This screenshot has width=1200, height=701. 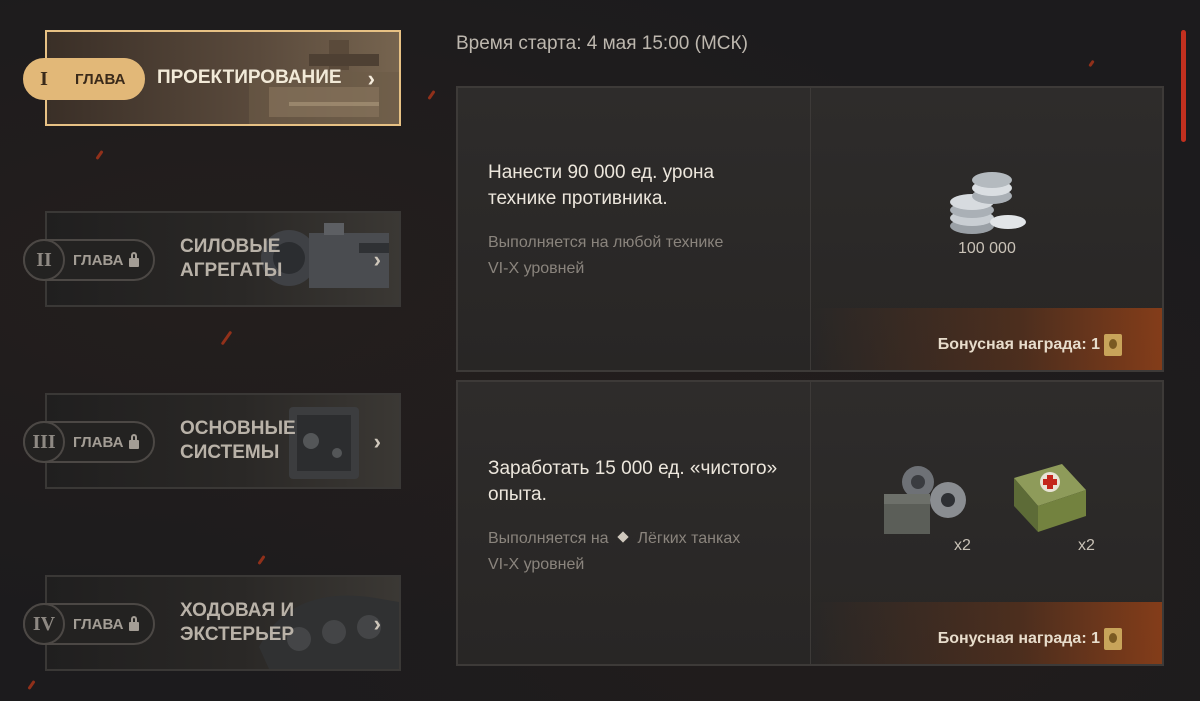 I want to click on chapter-title-line: АГРЕГАТЫ, so click(x=231, y=270).